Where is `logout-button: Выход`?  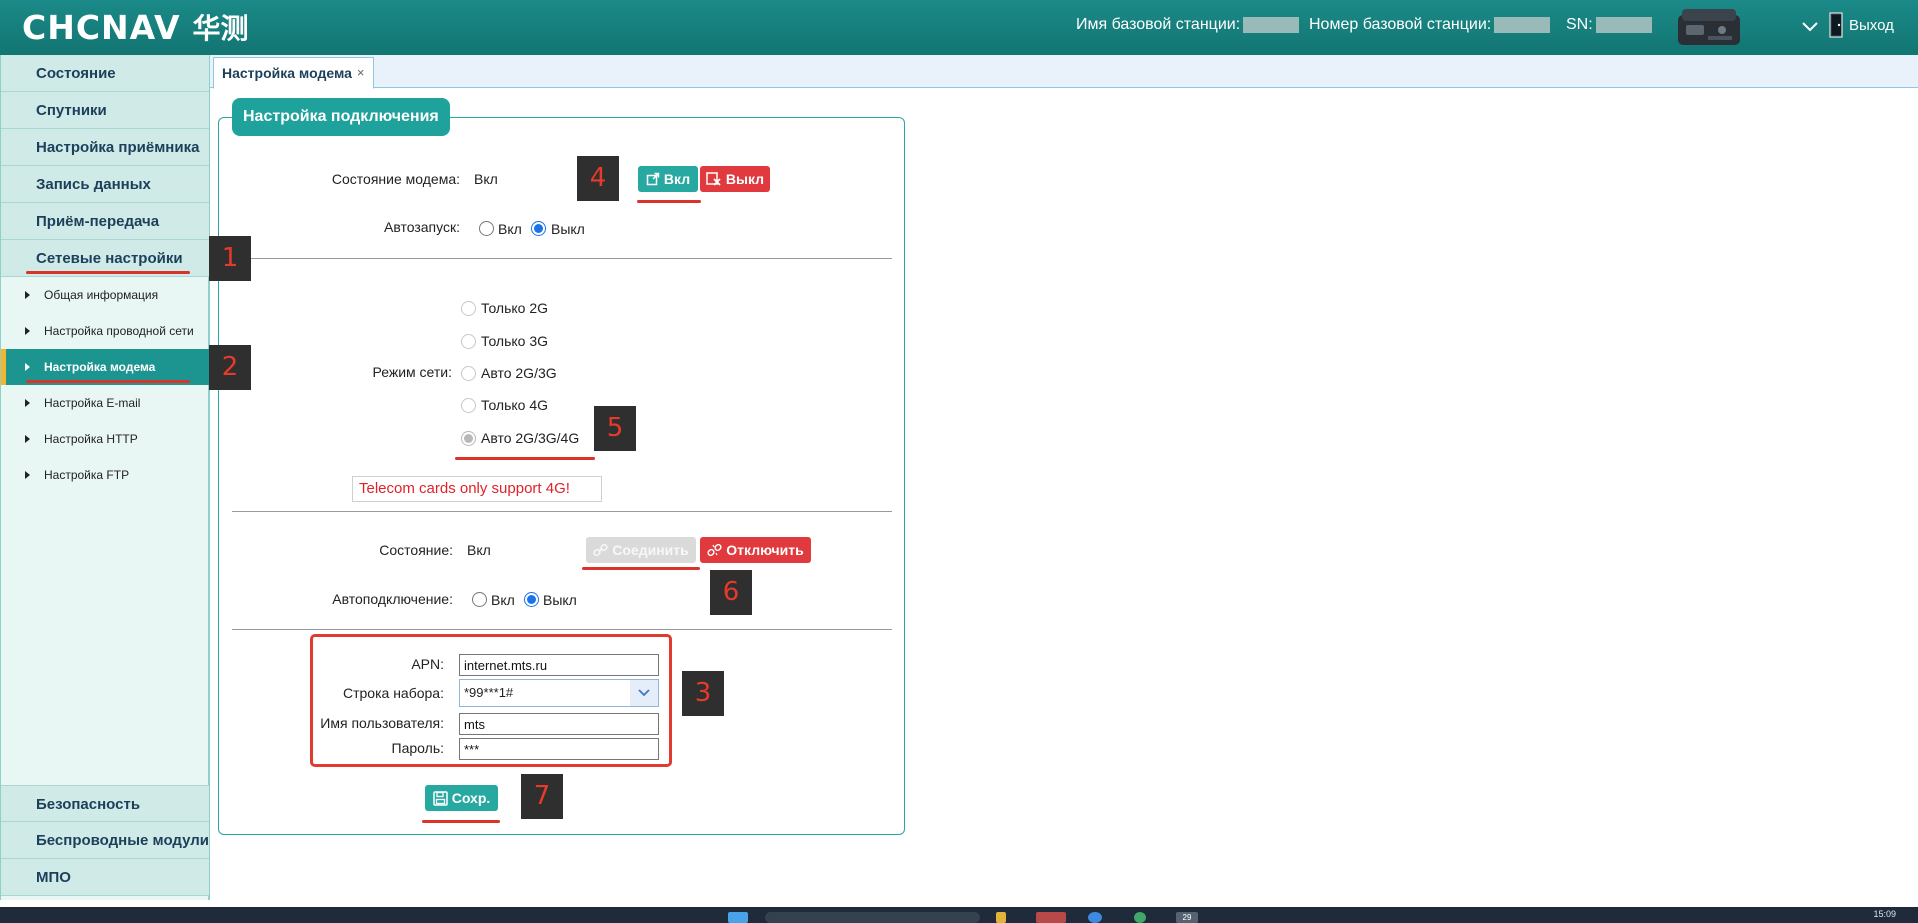
logout-button: Выход is located at coordinates (1861, 25).